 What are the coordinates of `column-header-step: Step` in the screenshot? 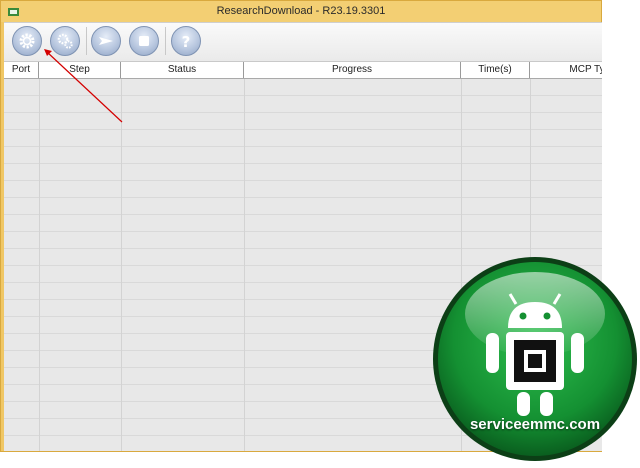 It's located at (80, 70).